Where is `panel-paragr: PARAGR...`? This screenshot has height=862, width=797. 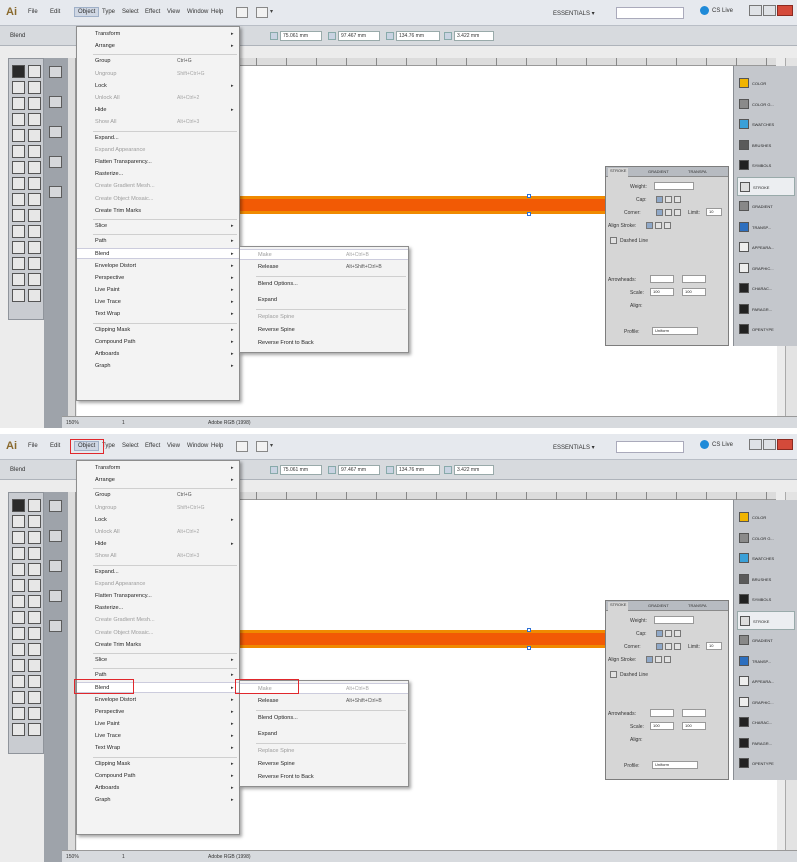
panel-paragr: PARAGR... is located at coordinates (766, 309).